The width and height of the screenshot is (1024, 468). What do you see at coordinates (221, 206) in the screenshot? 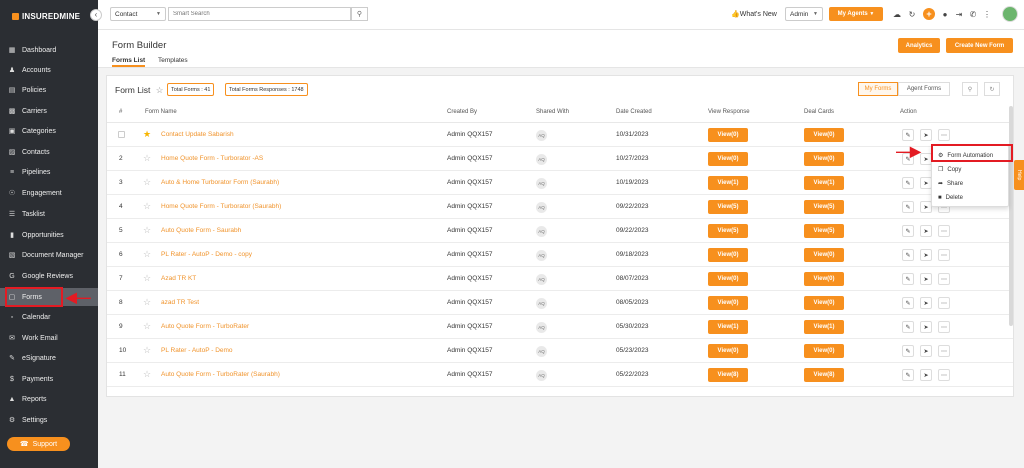
I see `form-name-link: Home Quote Form - Turborator (Saurabh)` at bounding box center [221, 206].